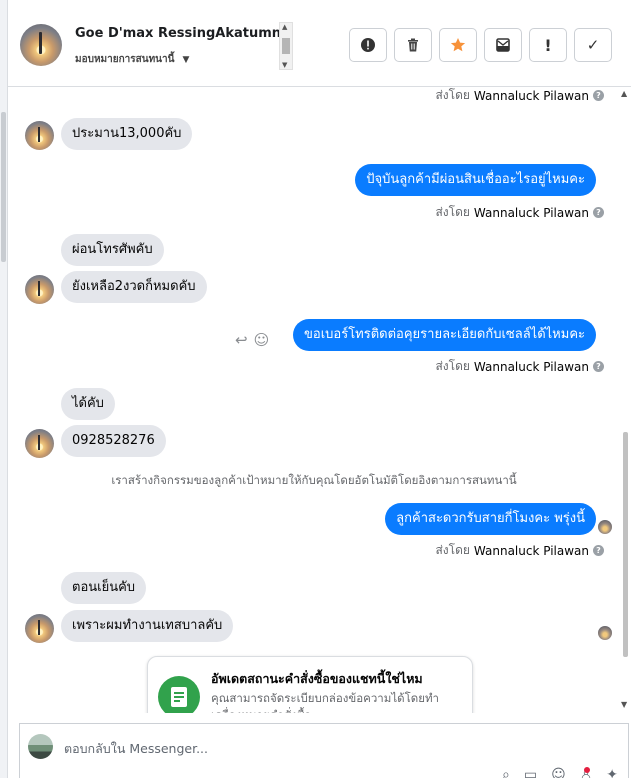 This screenshot has width=631, height=778. What do you see at coordinates (506, 772) in the screenshot?
I see `attachment-icon: ⌕` at bounding box center [506, 772].